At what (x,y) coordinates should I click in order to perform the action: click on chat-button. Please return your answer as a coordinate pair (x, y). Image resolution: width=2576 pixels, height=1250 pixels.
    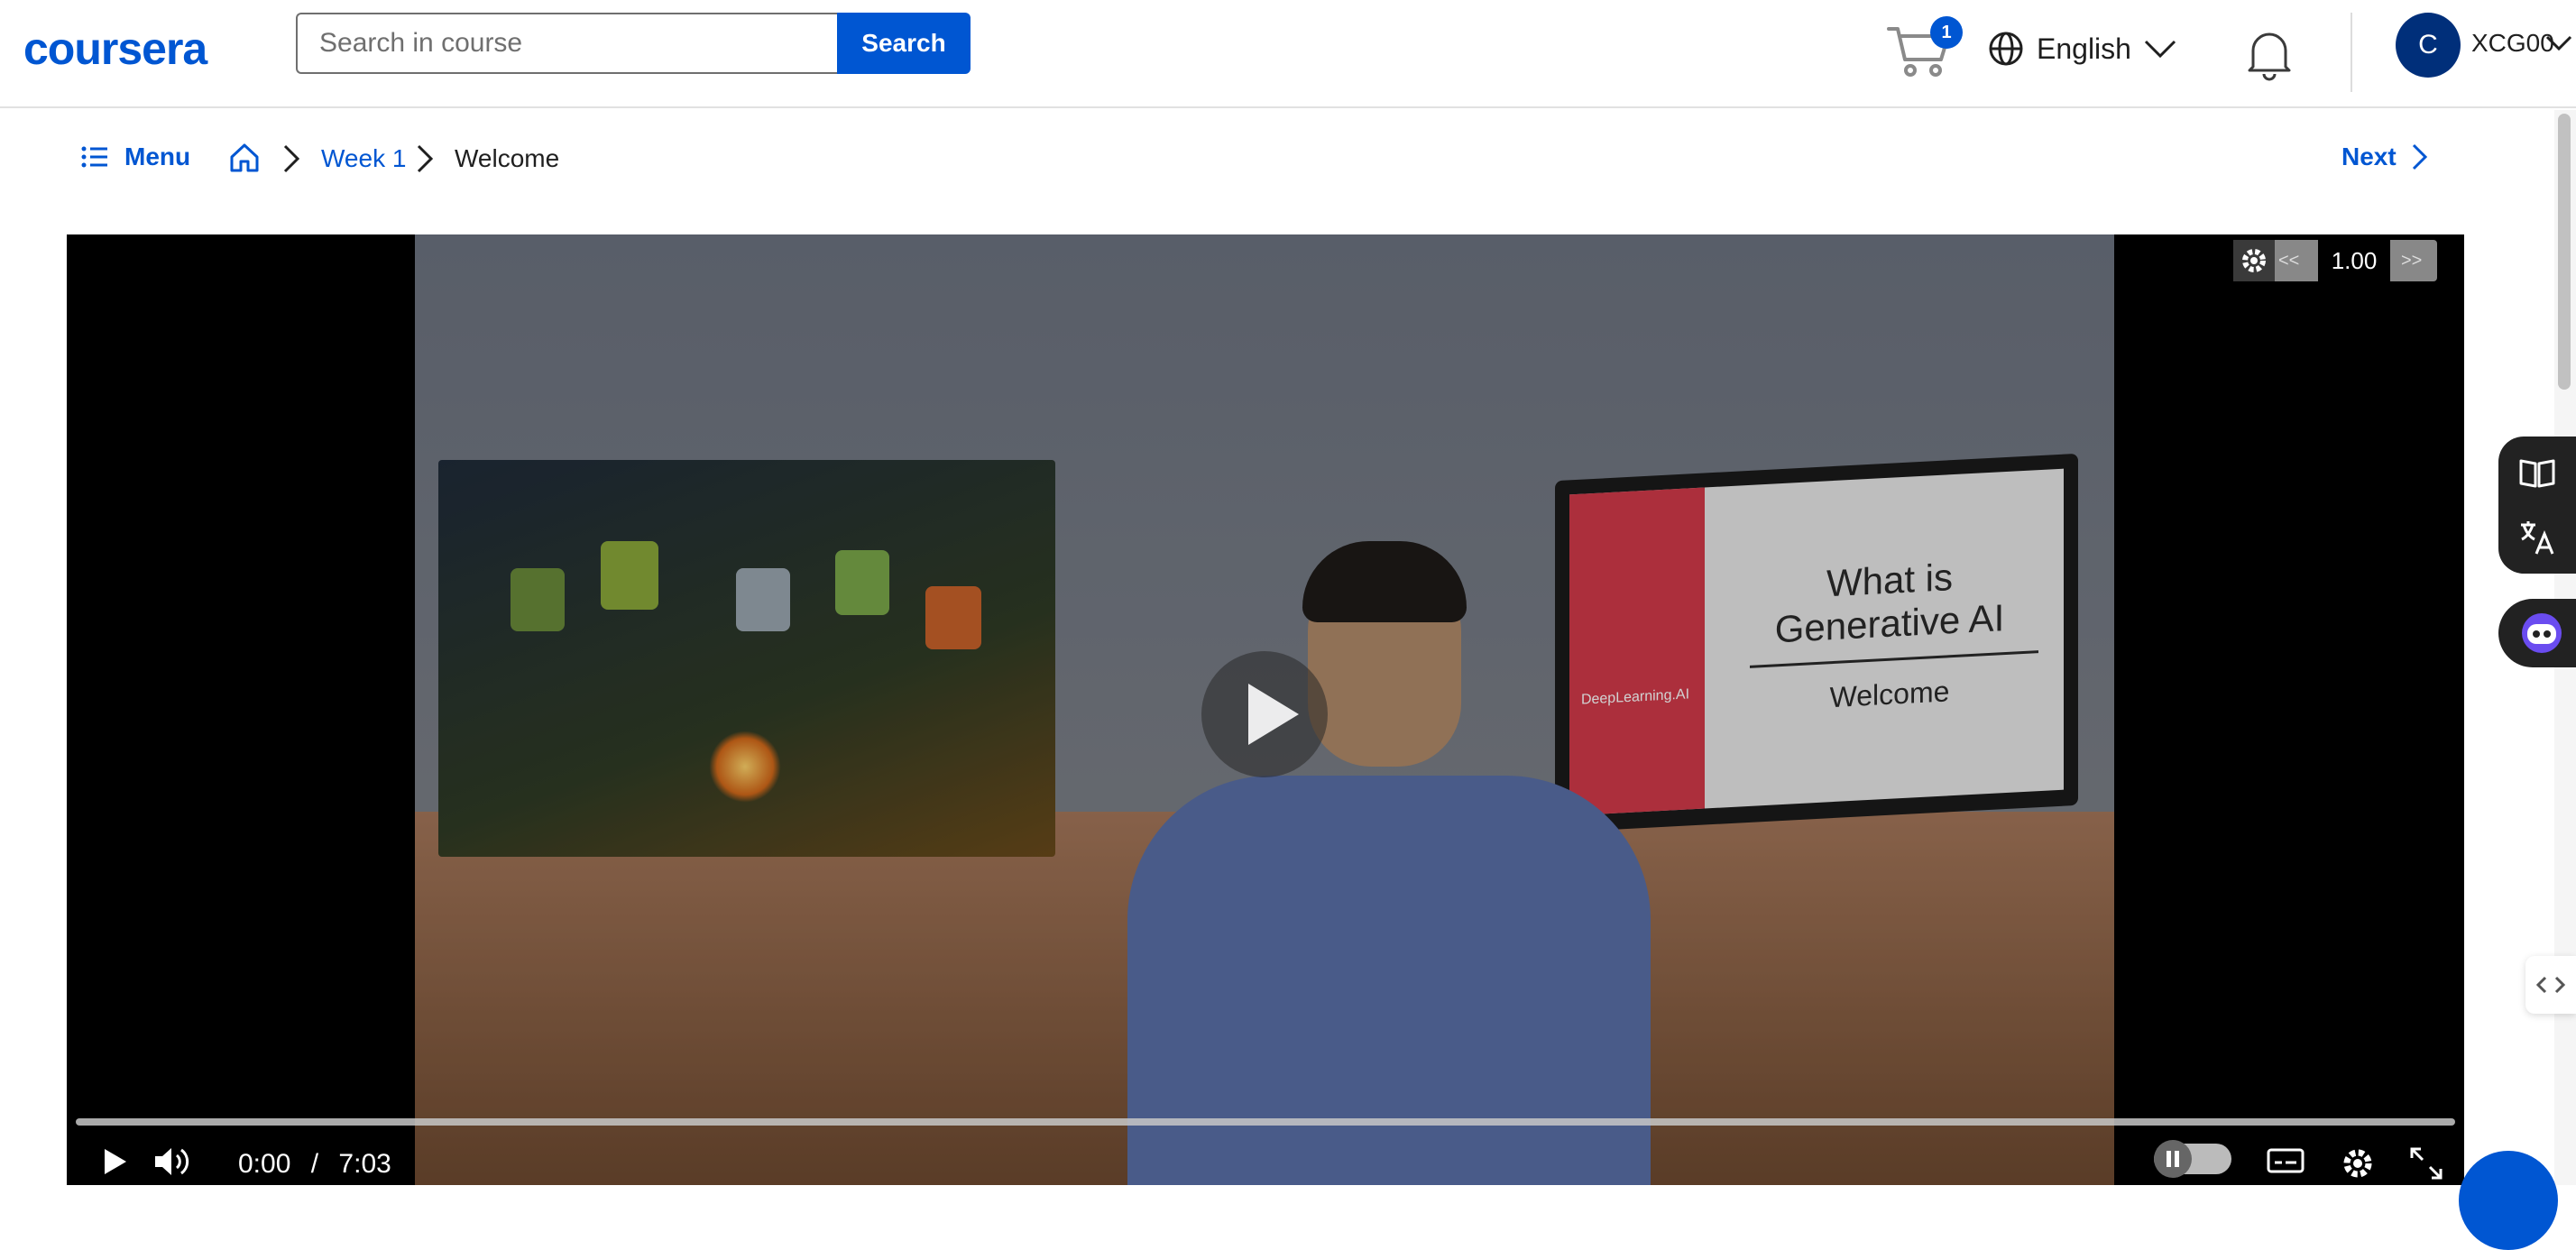
    Looking at the image, I should click on (2508, 1200).